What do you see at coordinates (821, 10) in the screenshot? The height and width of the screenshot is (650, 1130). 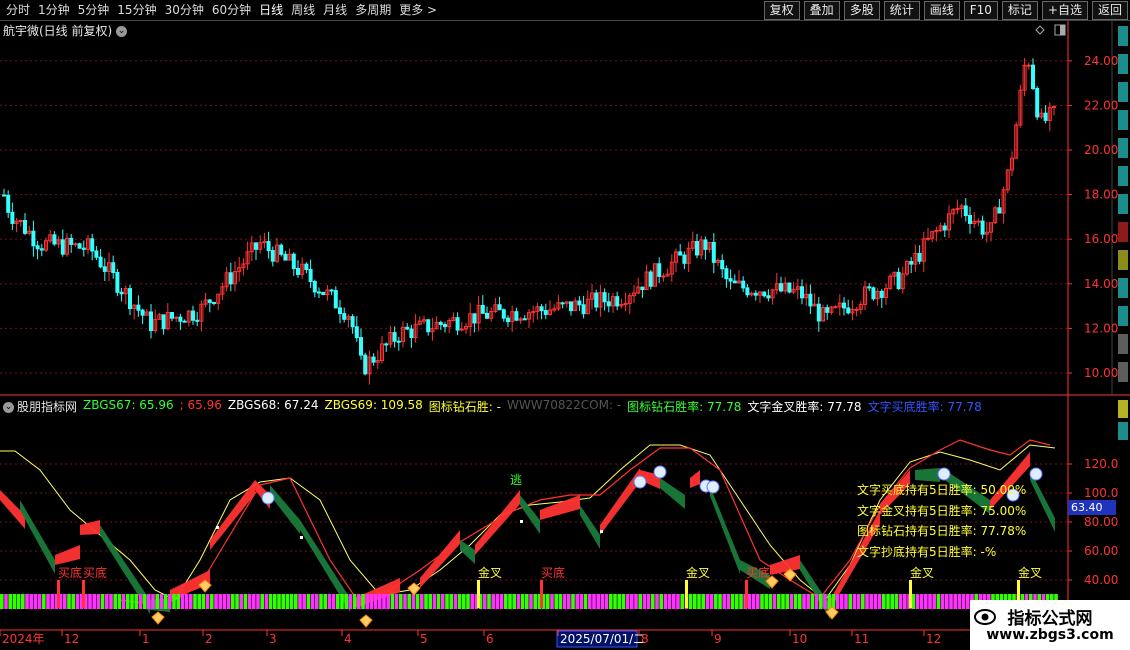 I see `toolbar-button-1: 叠加` at bounding box center [821, 10].